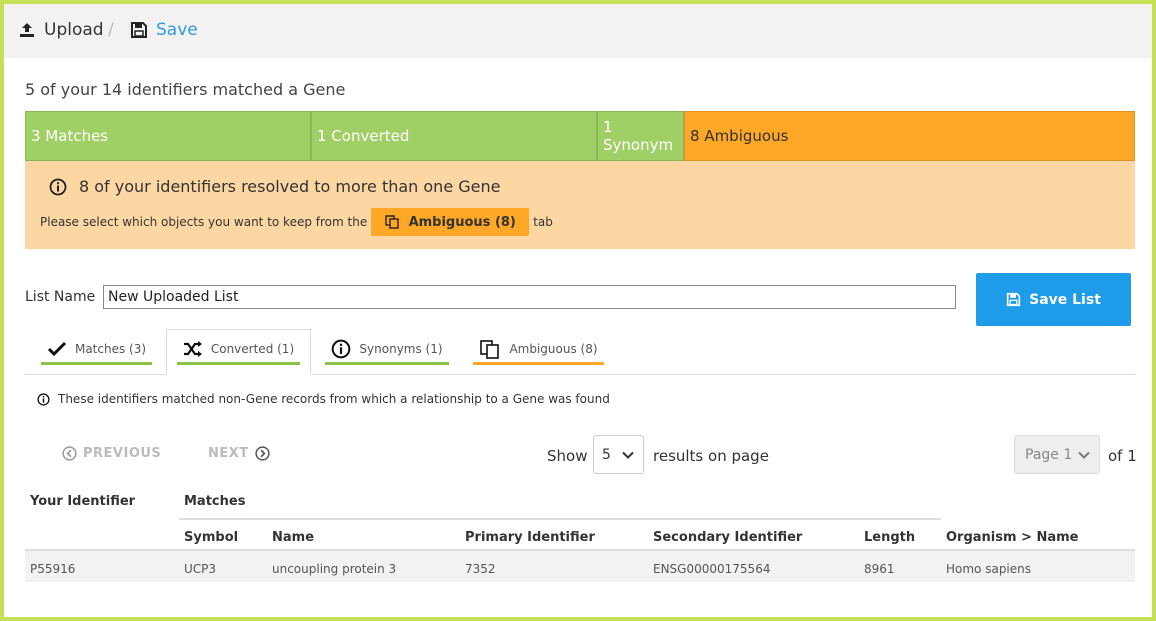  I want to click on column-header-length: Length, so click(889, 537).